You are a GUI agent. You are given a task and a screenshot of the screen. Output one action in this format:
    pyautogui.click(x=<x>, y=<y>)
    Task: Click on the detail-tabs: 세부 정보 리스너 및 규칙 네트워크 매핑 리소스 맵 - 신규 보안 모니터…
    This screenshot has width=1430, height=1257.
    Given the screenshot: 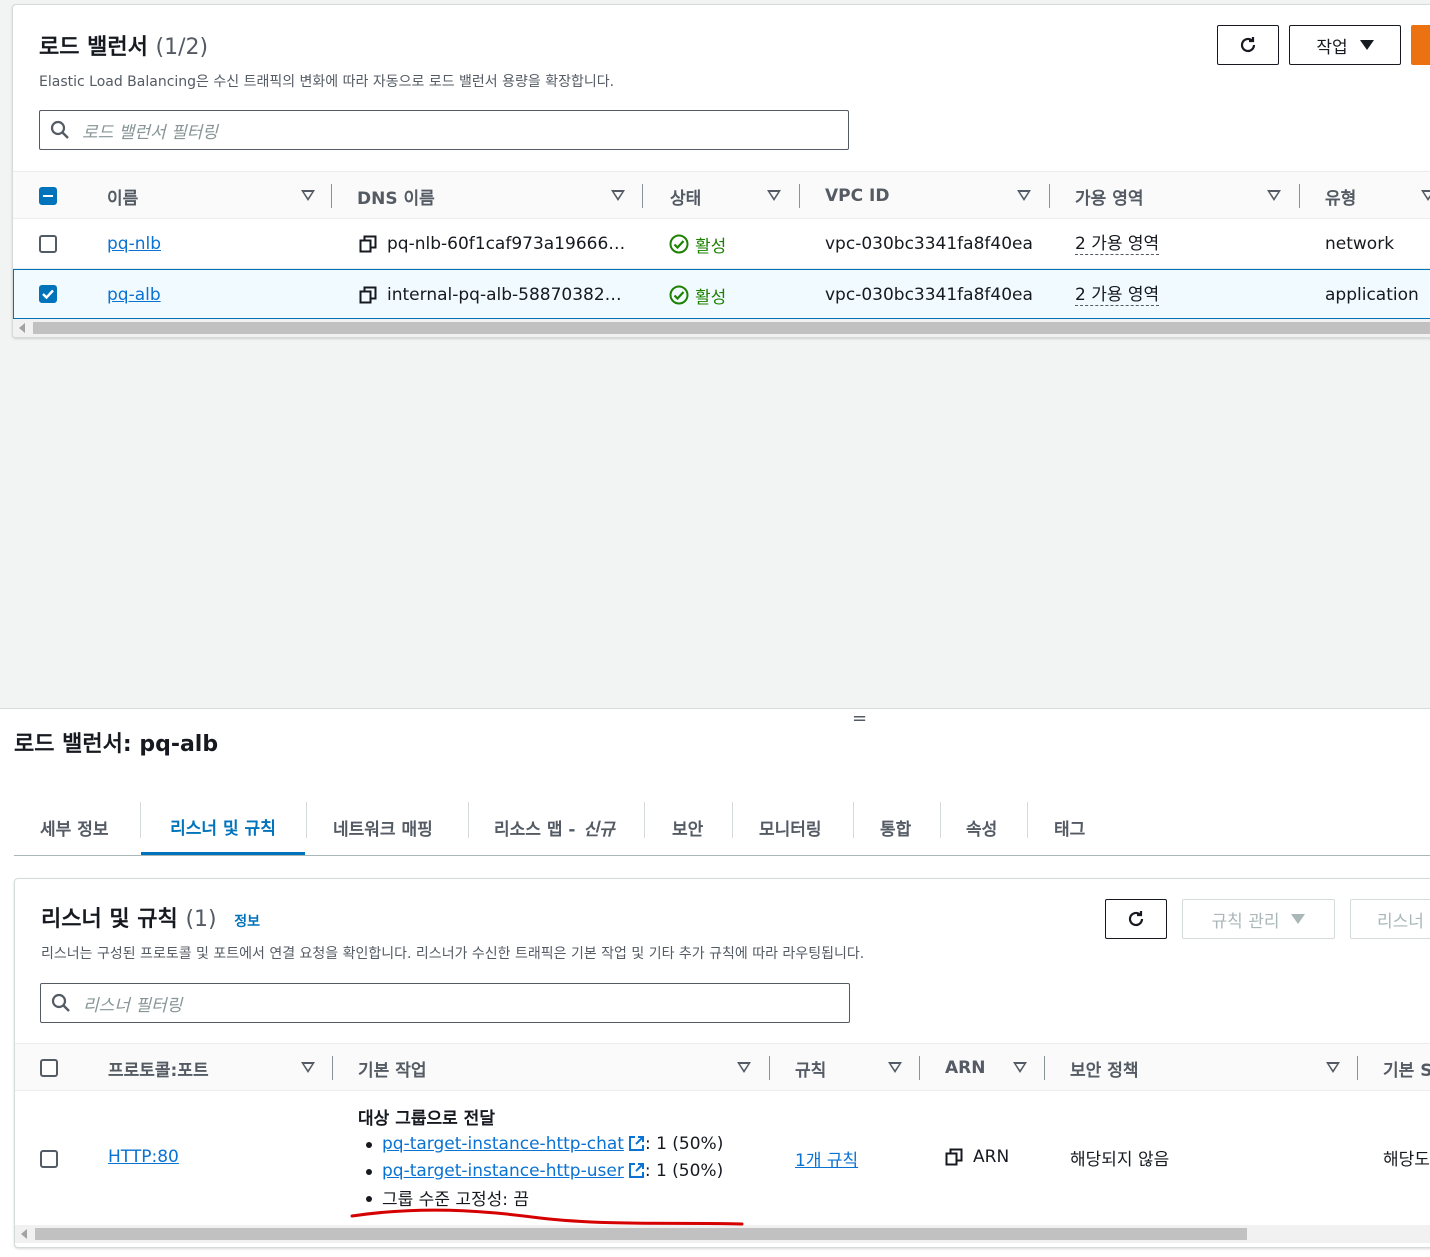 What is the action you would take?
    pyautogui.click(x=722, y=828)
    